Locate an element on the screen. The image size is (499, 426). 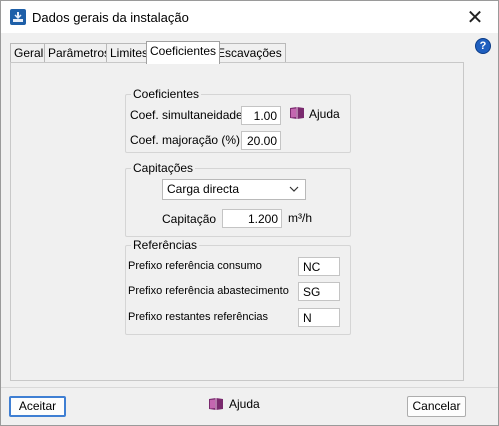
tab-coeficientes: Coeficientes is located at coordinates (183, 52).